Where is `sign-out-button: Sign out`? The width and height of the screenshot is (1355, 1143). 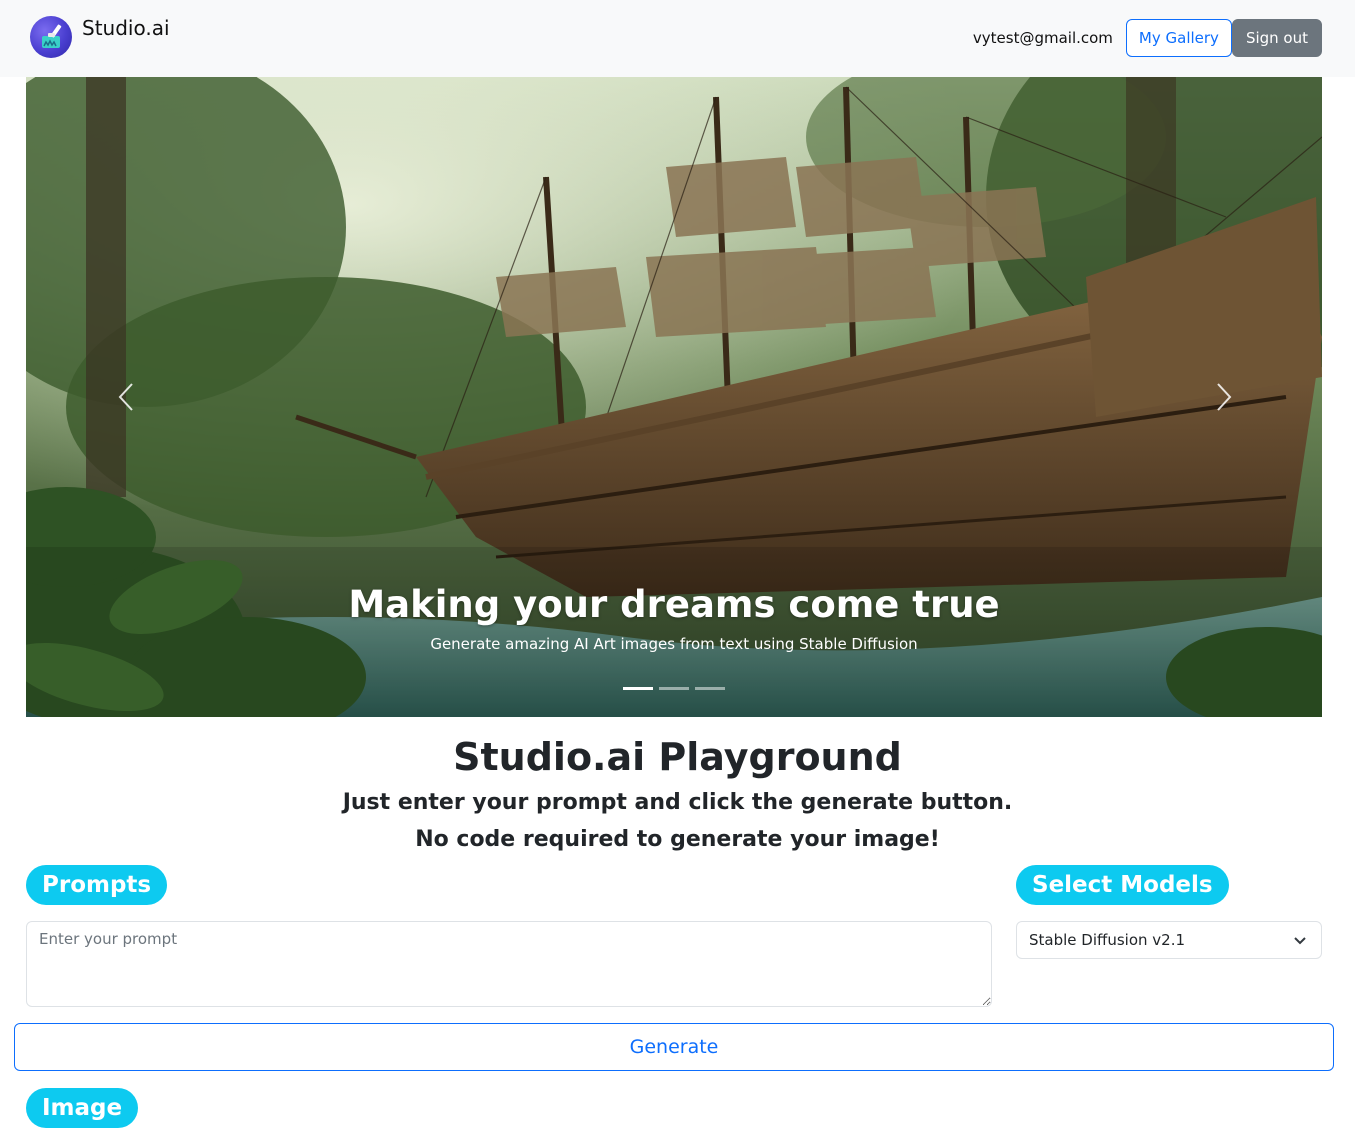 sign-out-button: Sign out is located at coordinates (1276, 38).